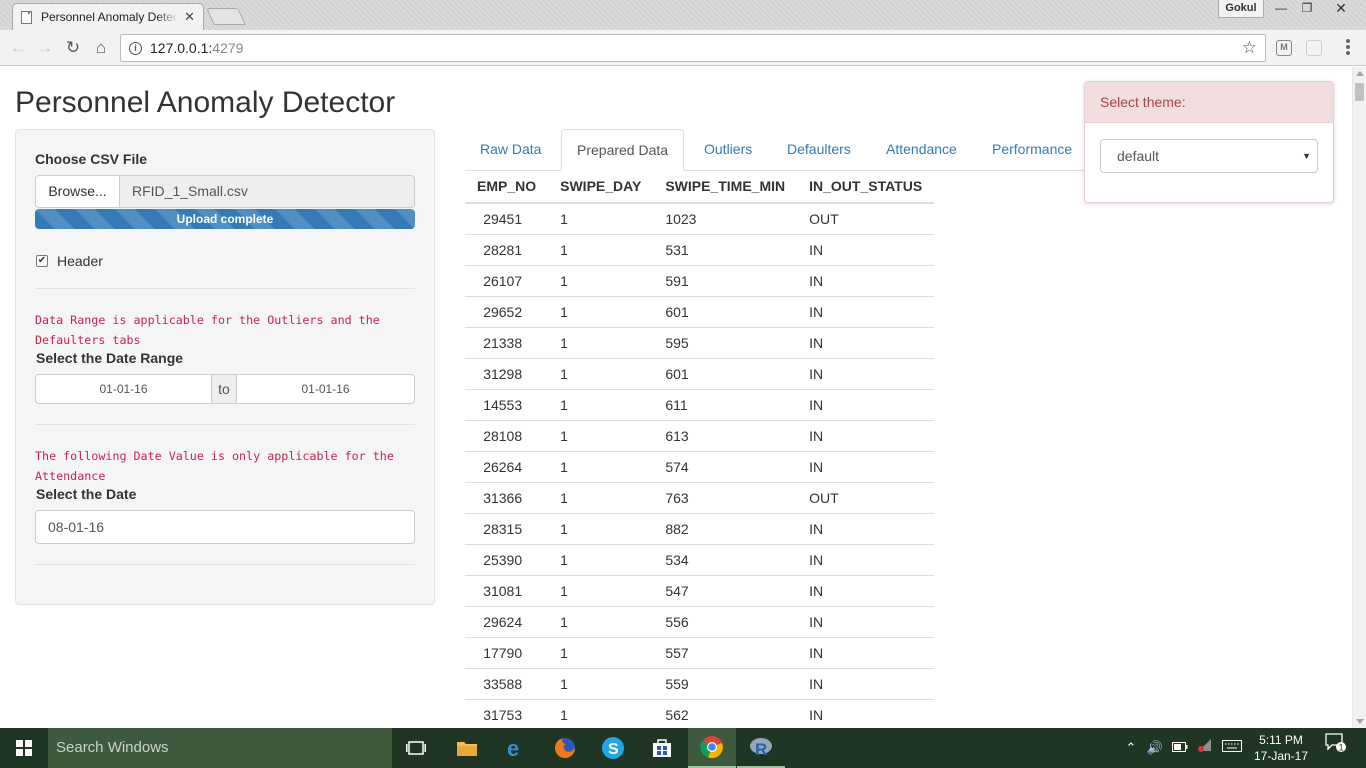 The image size is (1366, 768). What do you see at coordinates (325, 389) in the screenshot?
I see `date-range-end-input: 01-01-16` at bounding box center [325, 389].